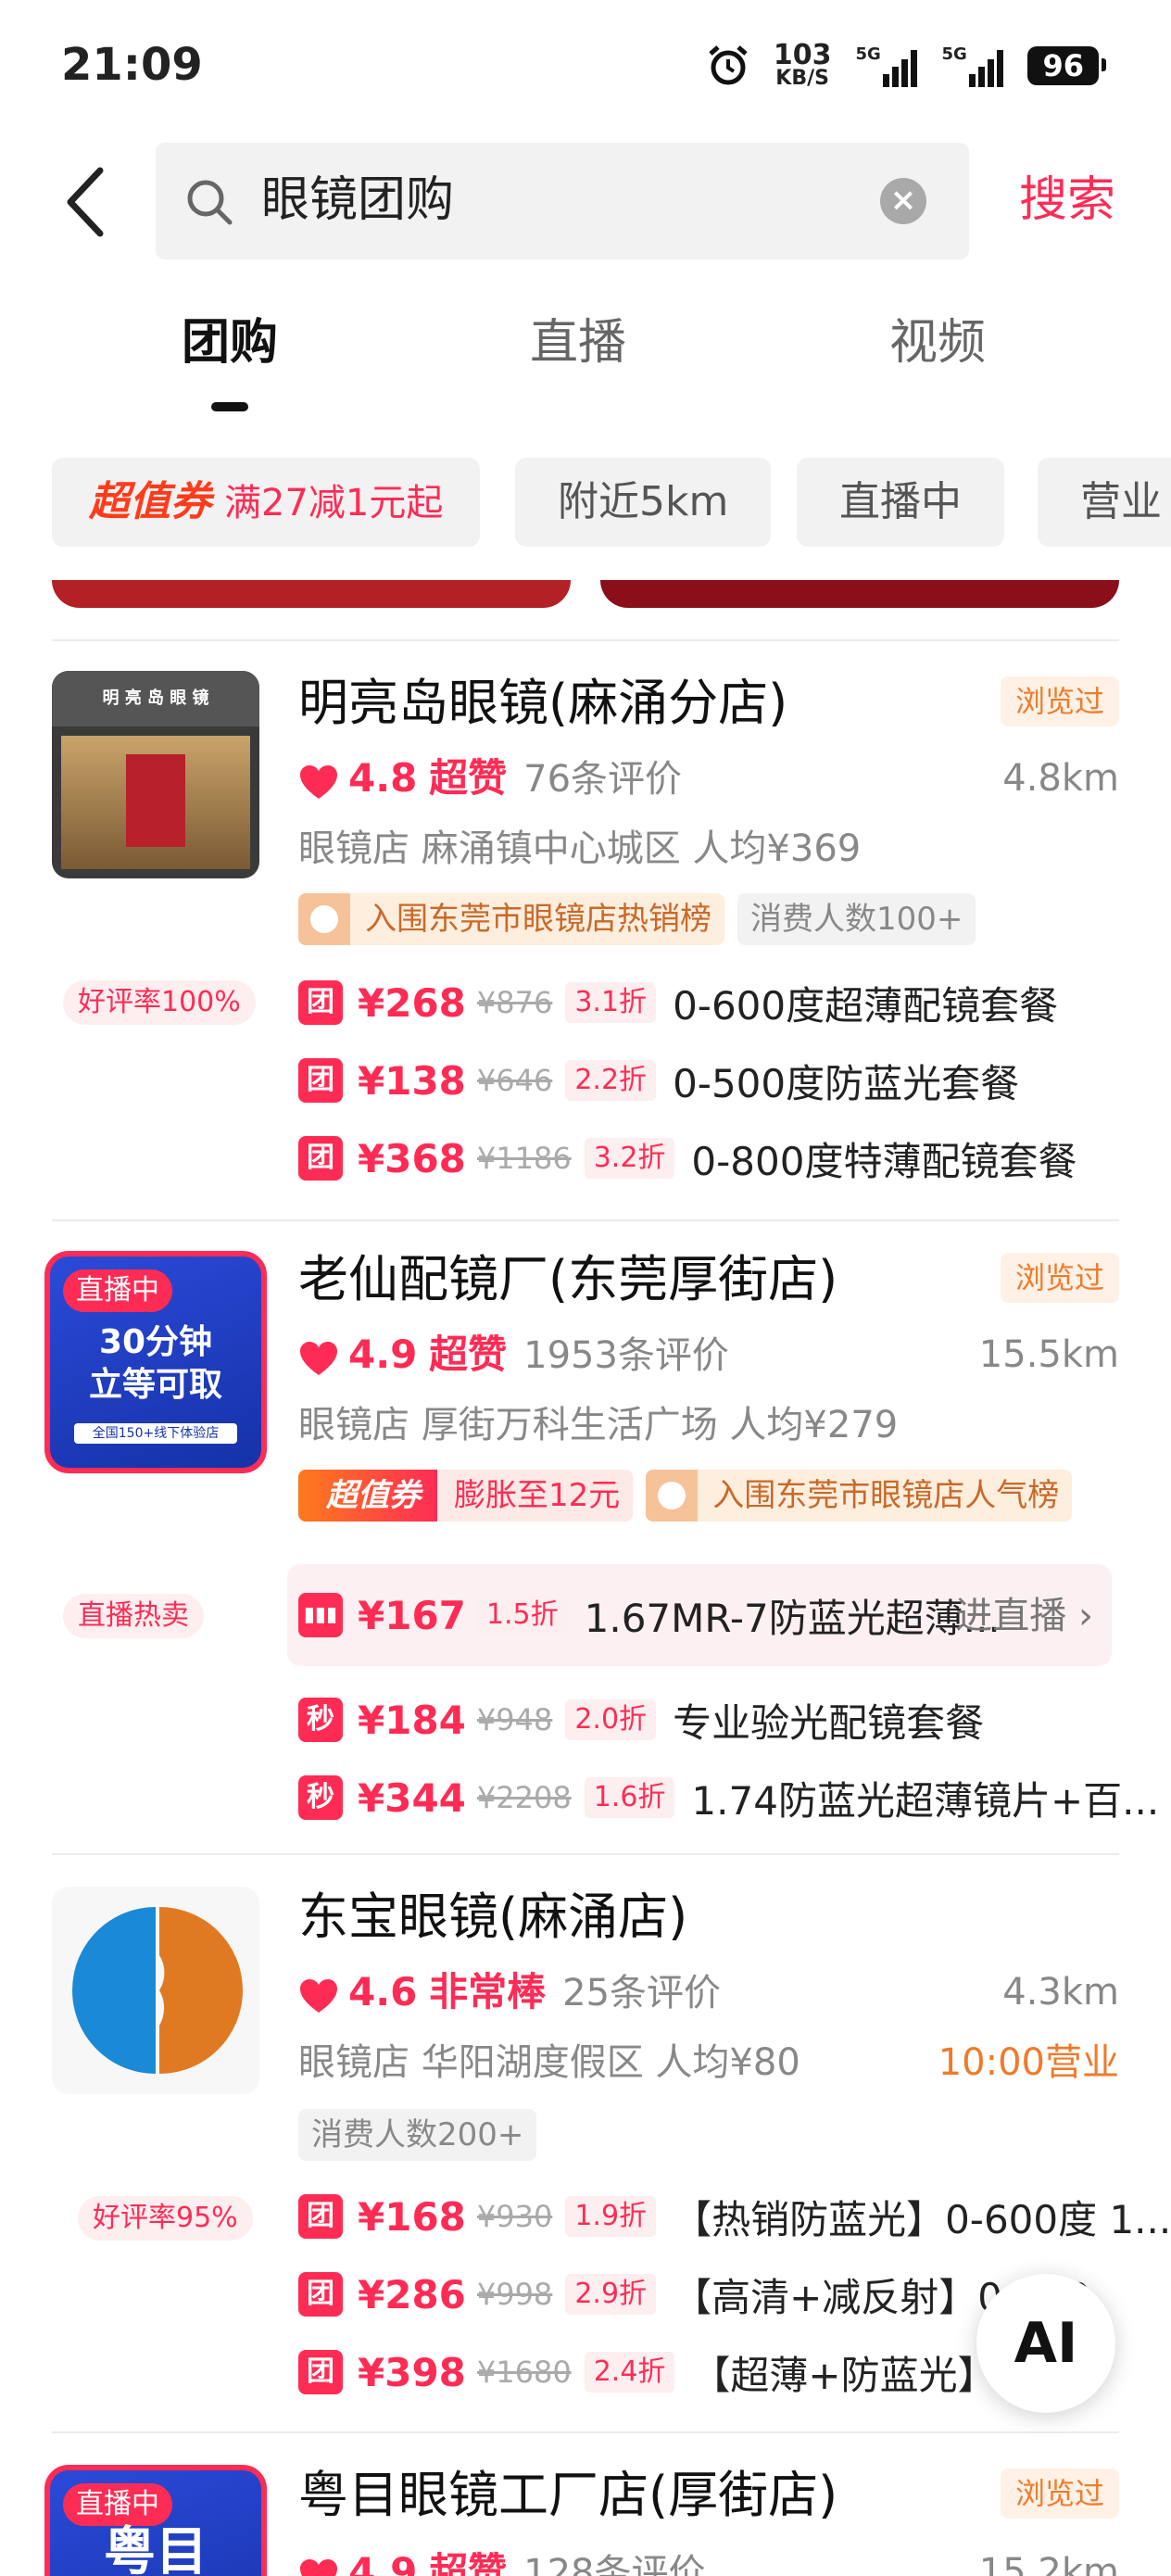  Describe the element at coordinates (1029, 2062) in the screenshot. I see `opening-time: 10:00营业` at that location.